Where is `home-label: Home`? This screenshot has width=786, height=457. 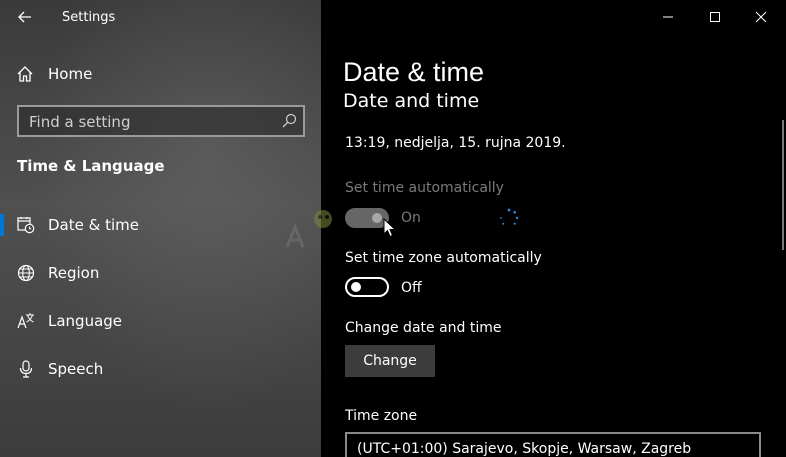 home-label: Home is located at coordinates (70, 74).